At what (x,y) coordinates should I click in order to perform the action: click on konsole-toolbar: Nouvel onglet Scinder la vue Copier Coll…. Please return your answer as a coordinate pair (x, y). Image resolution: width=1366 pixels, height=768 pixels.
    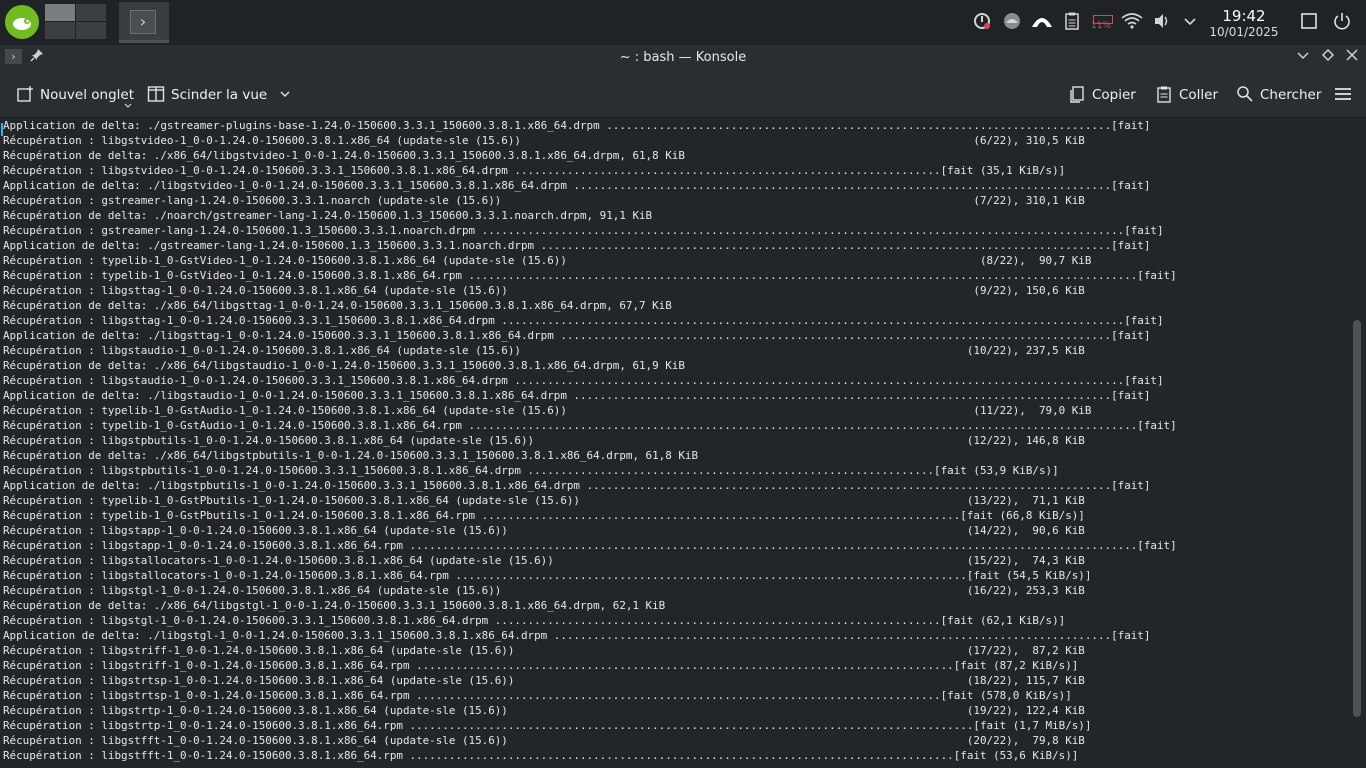
    Looking at the image, I should click on (683, 95).